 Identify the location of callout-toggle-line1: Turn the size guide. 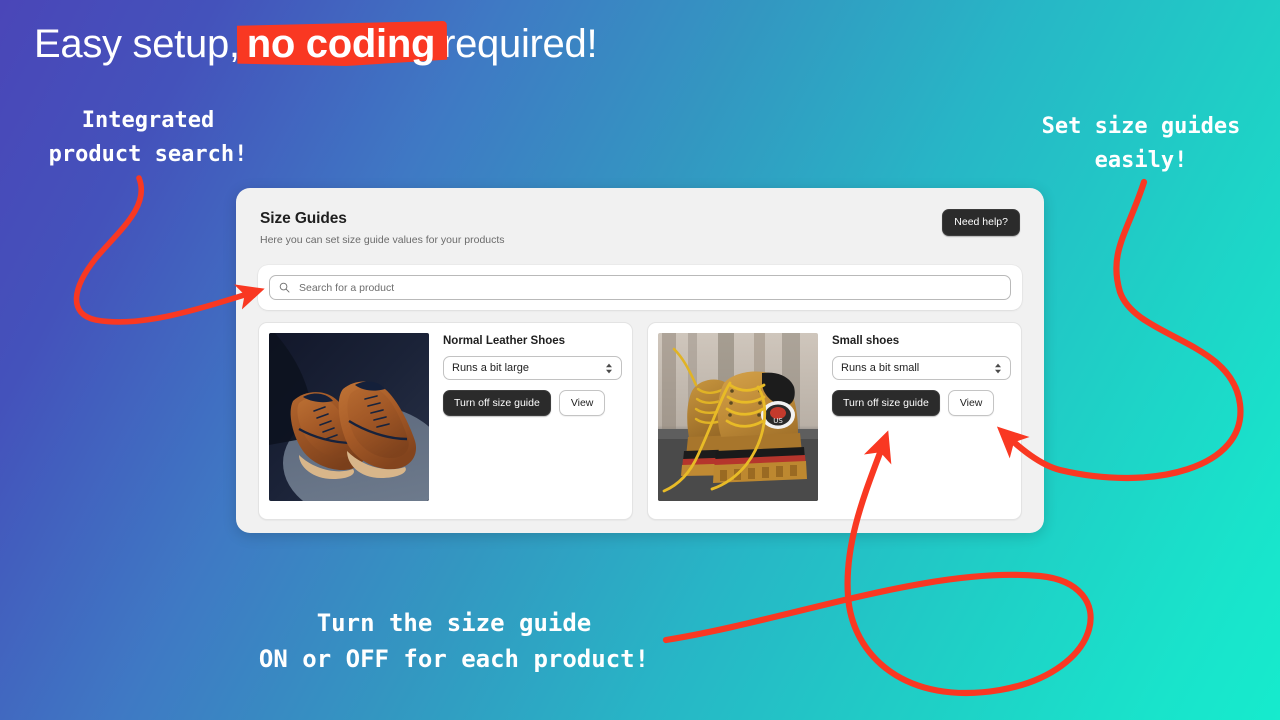
(454, 623).